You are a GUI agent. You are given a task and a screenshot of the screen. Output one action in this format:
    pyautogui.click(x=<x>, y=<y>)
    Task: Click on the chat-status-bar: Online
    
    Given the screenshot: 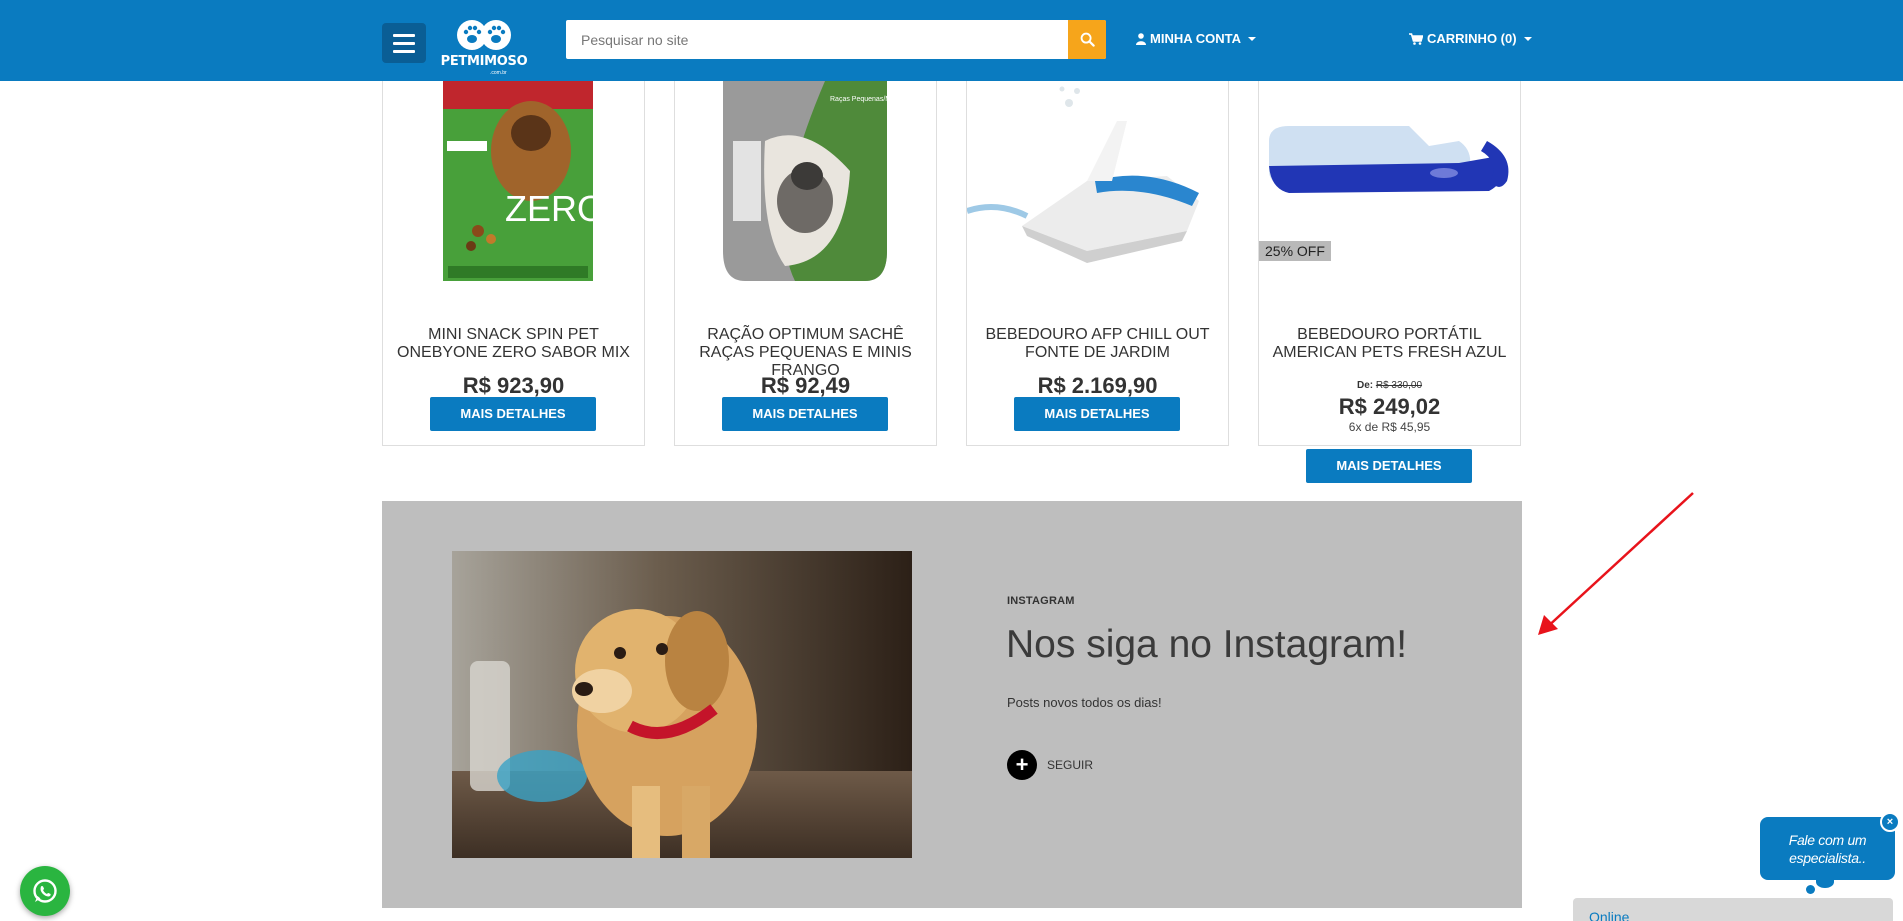 What is the action you would take?
    pyautogui.click(x=1733, y=909)
    